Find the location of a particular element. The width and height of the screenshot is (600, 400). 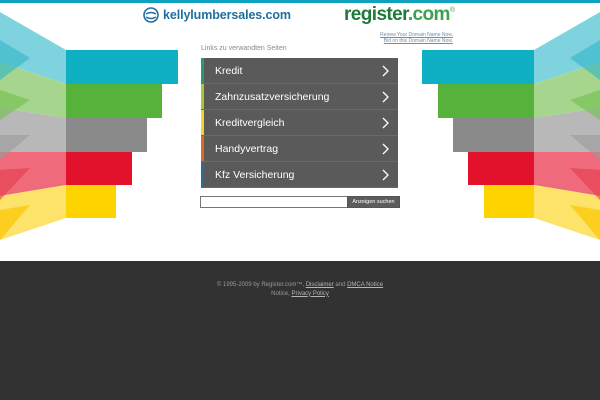

globe-icon is located at coordinates (151, 15).